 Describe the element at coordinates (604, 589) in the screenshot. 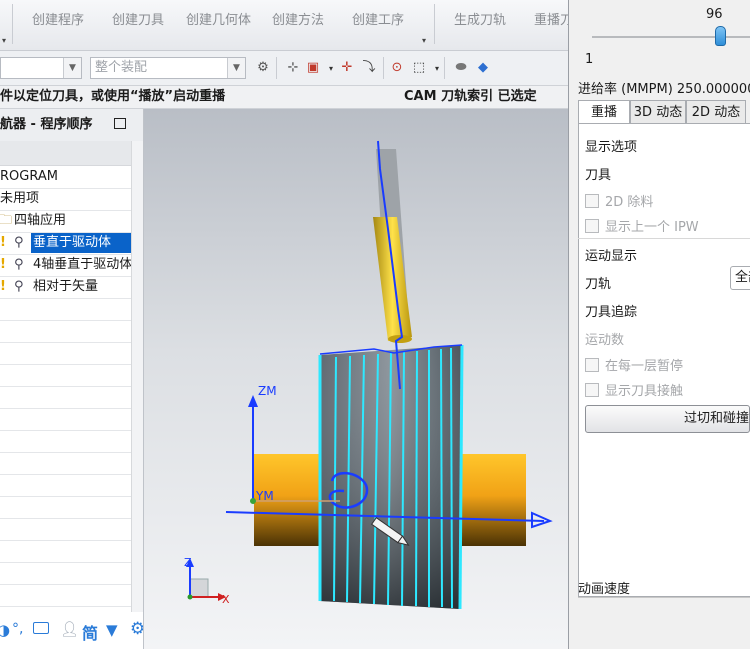

I see `animation-speed-label: 动画速度` at that location.